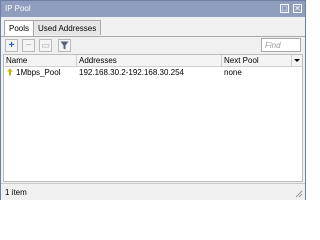 The height and width of the screenshot is (240, 320). I want to click on restore-button: □, so click(284, 8).